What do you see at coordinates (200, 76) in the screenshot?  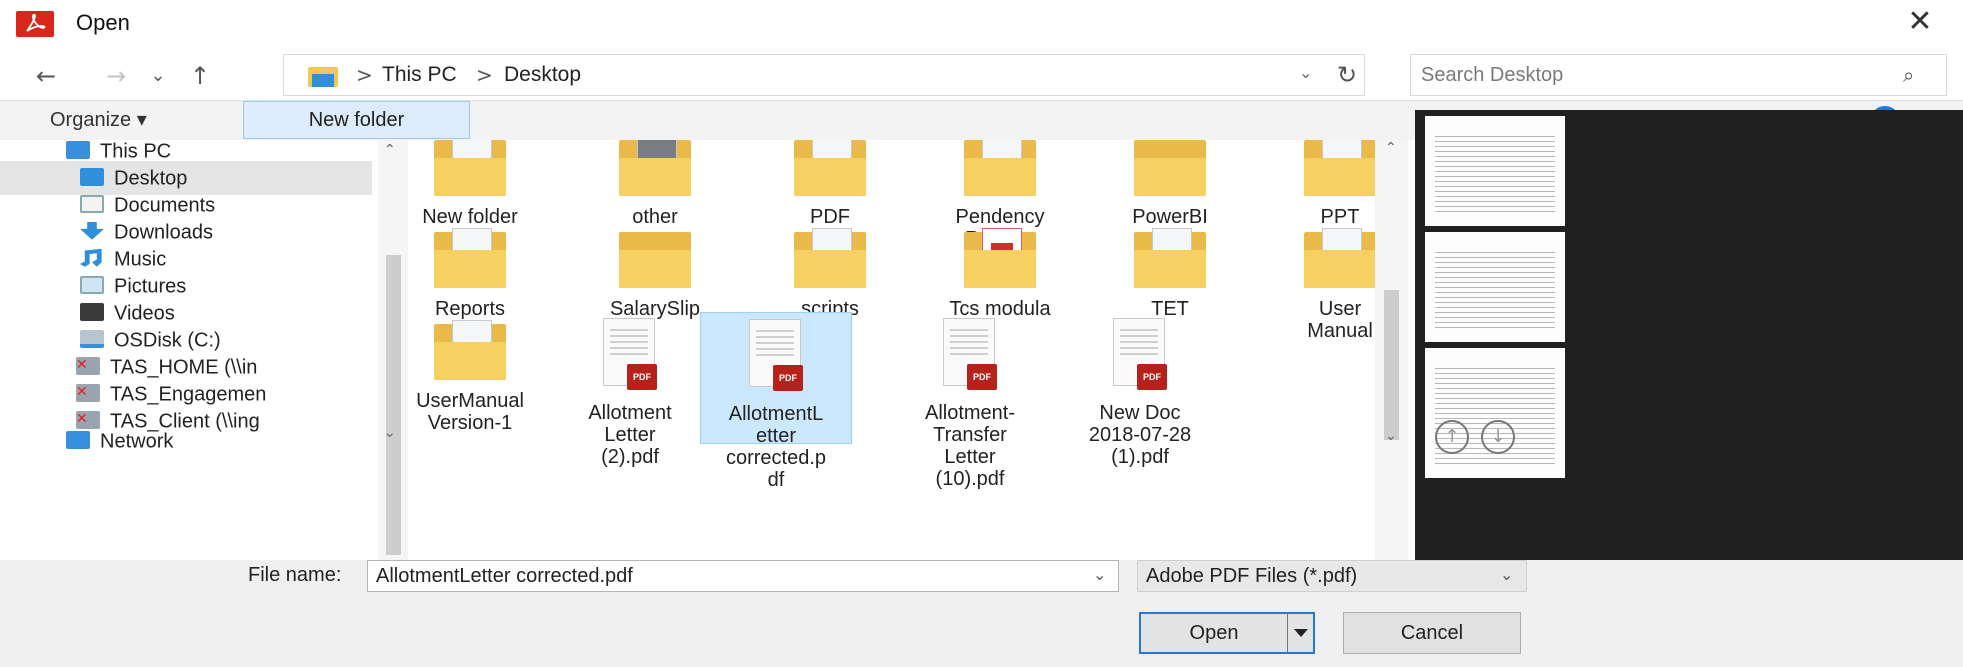 I see `up-button: ↑` at bounding box center [200, 76].